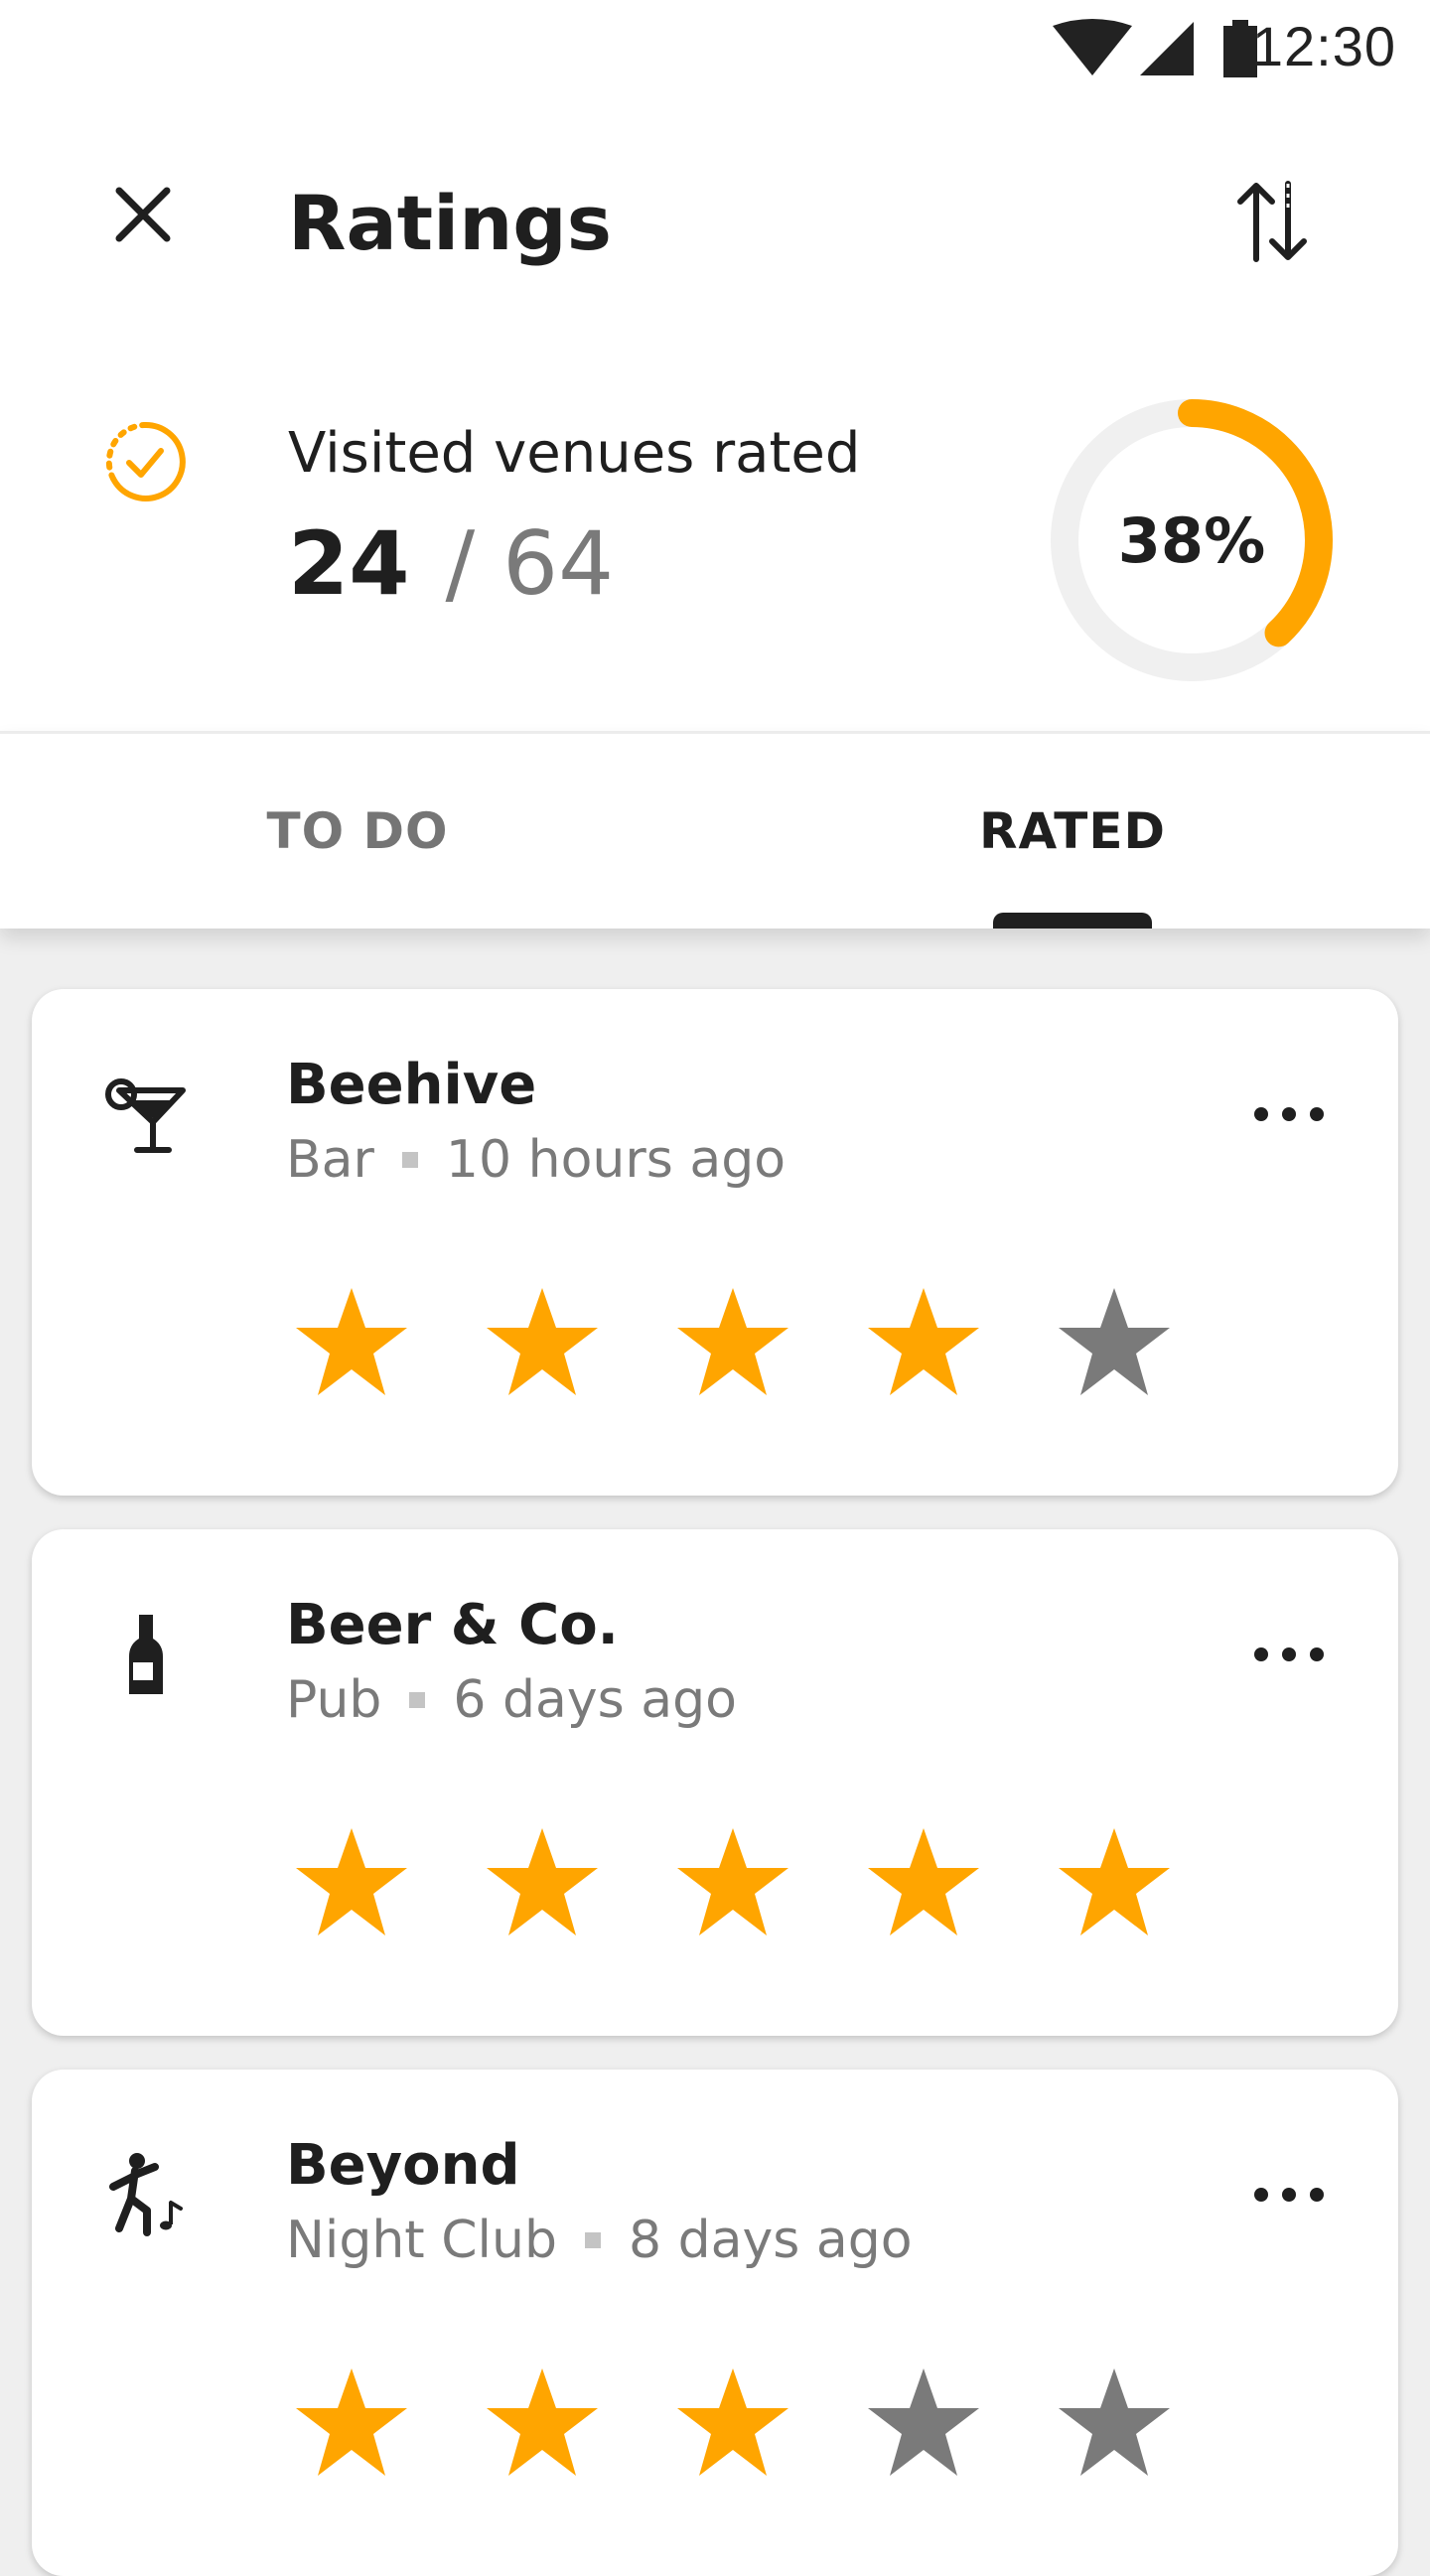  I want to click on sort-icon, so click(1272, 221).